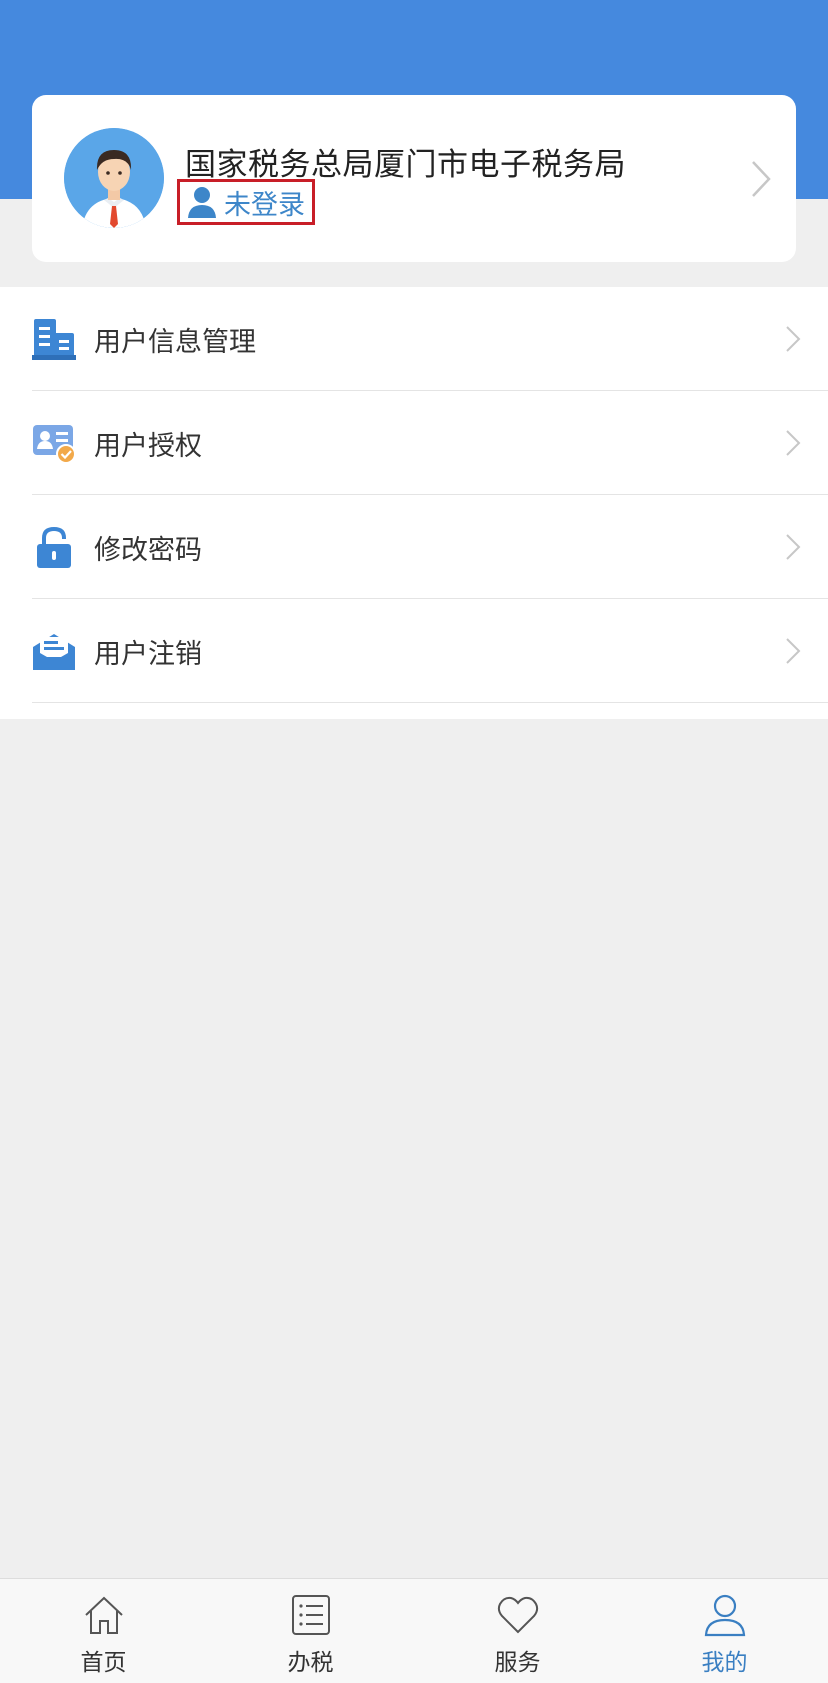  What do you see at coordinates (414, 443) in the screenshot?
I see `menu-item-user-authorize: 用户授权` at bounding box center [414, 443].